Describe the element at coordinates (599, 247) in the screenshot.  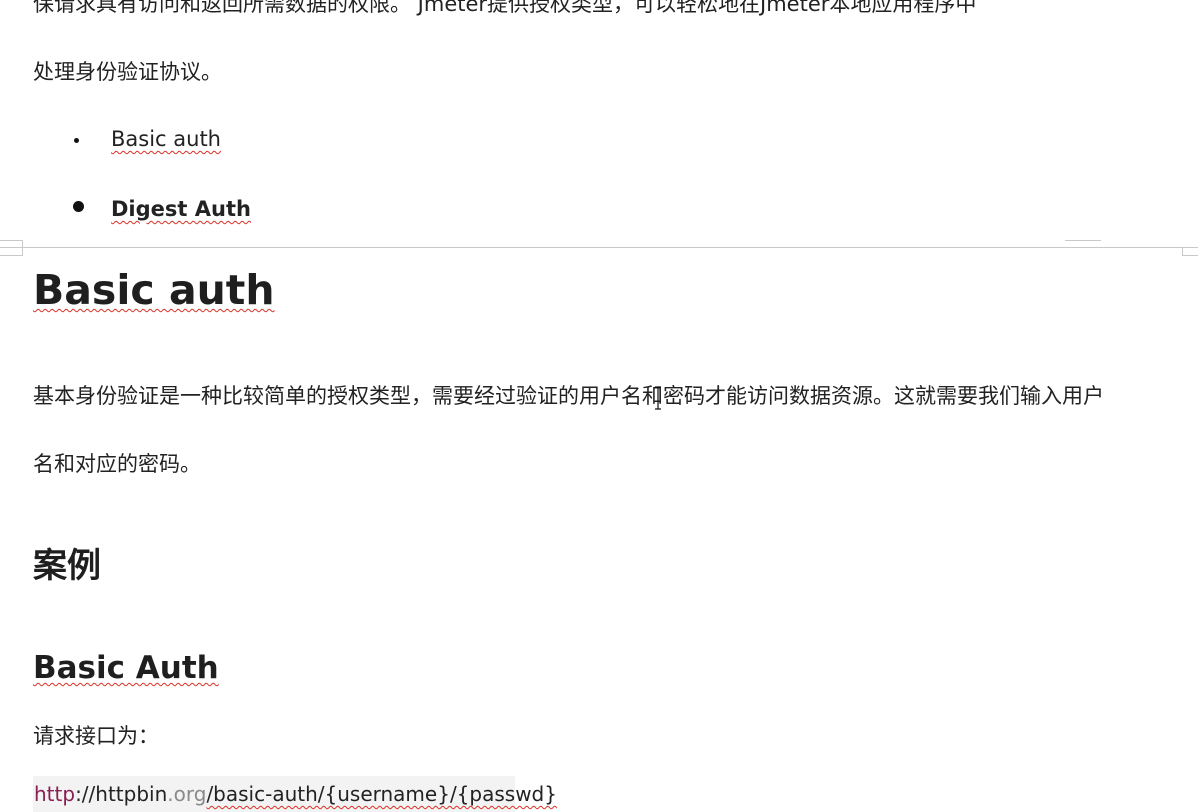
I see `page-break-line` at that location.